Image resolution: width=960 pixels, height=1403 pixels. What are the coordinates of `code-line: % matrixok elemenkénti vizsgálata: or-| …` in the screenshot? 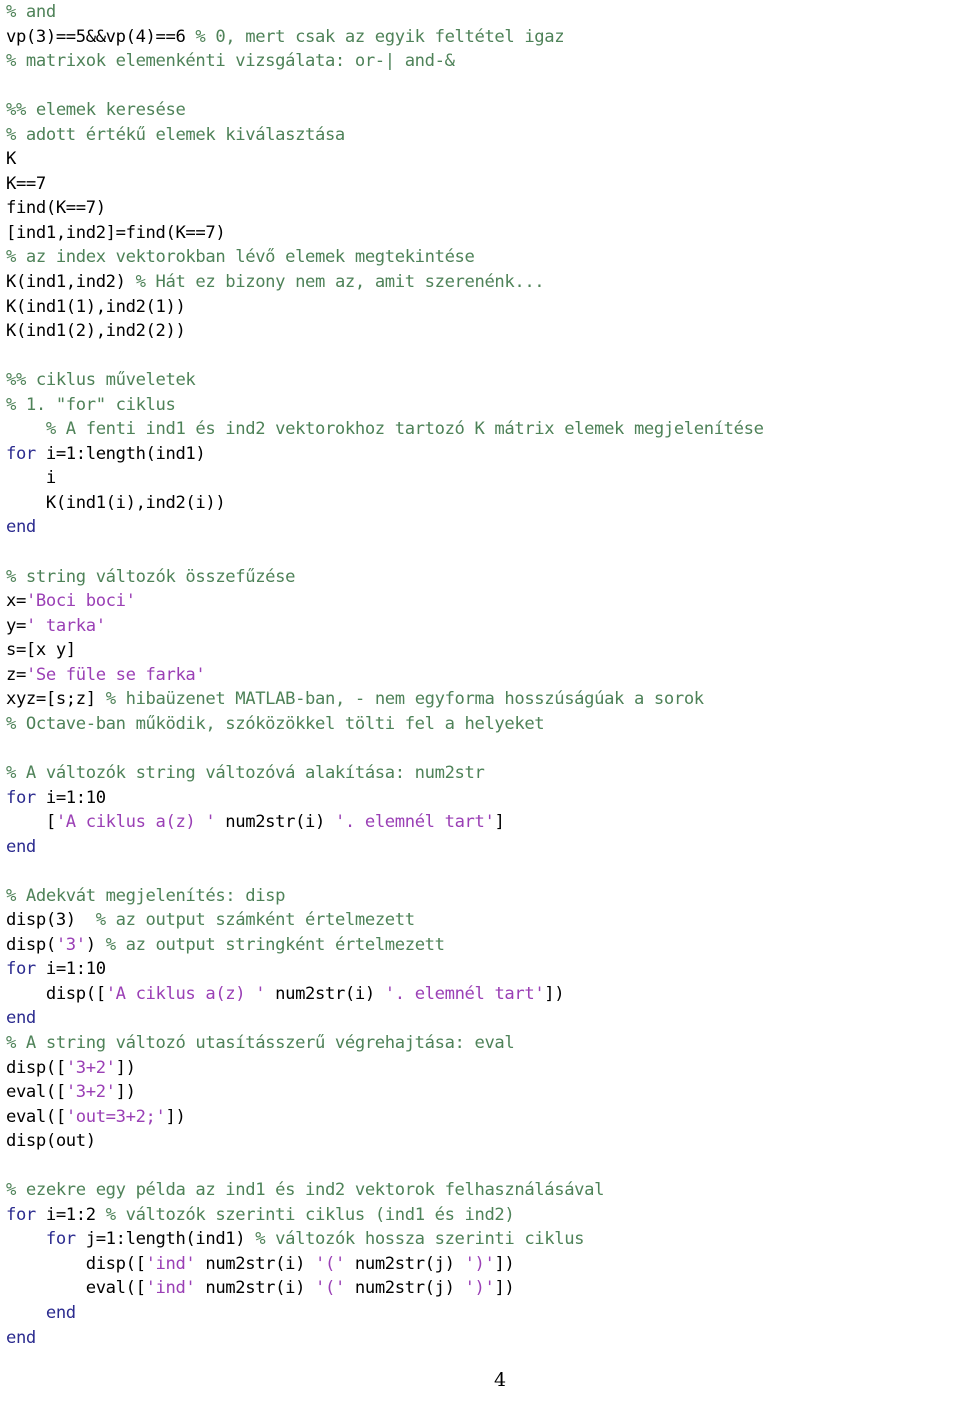 It's located at (483, 61).